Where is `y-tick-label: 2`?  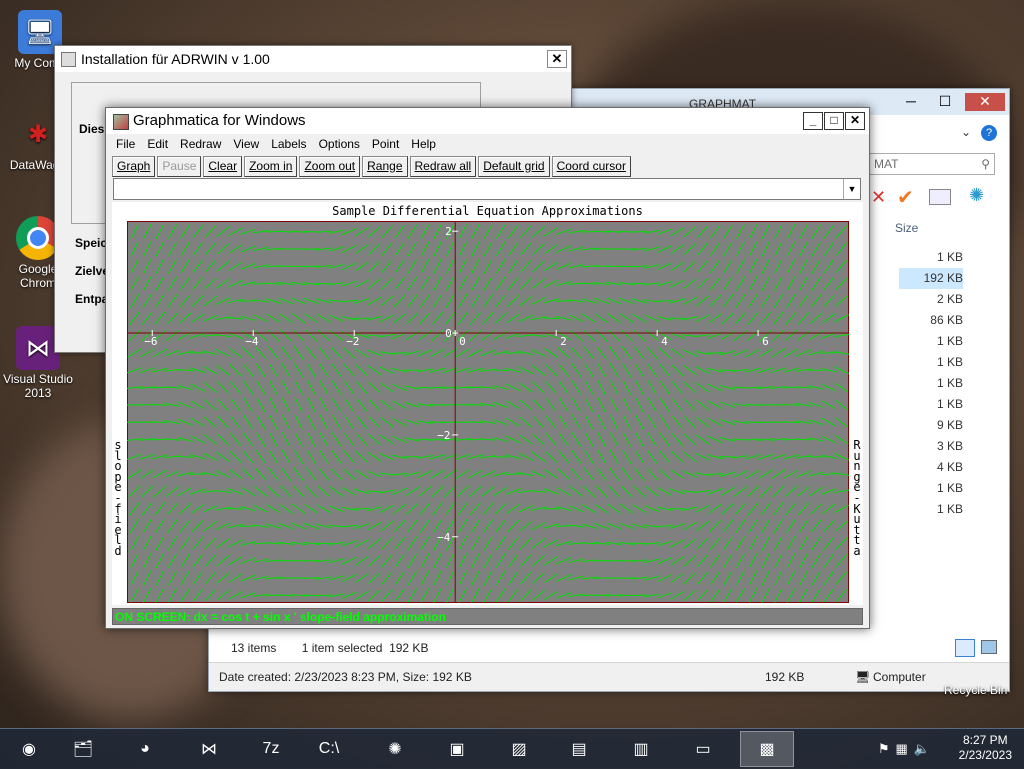 y-tick-label: 2 is located at coordinates (448, 231).